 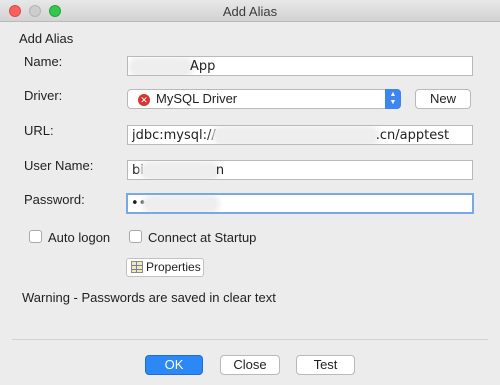 What do you see at coordinates (300, 203) in the screenshot?
I see `password-field: ••` at bounding box center [300, 203].